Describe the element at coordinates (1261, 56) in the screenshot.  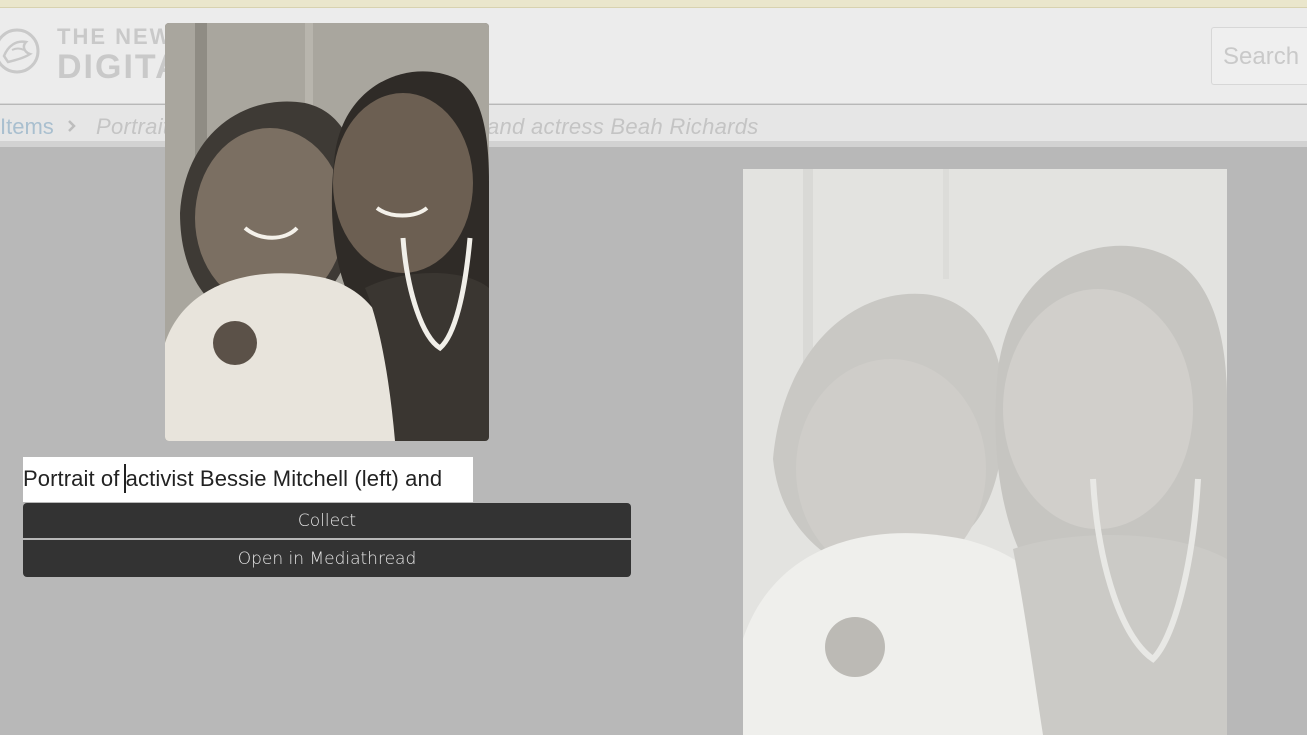
I see `search-placeholder: Search` at that location.